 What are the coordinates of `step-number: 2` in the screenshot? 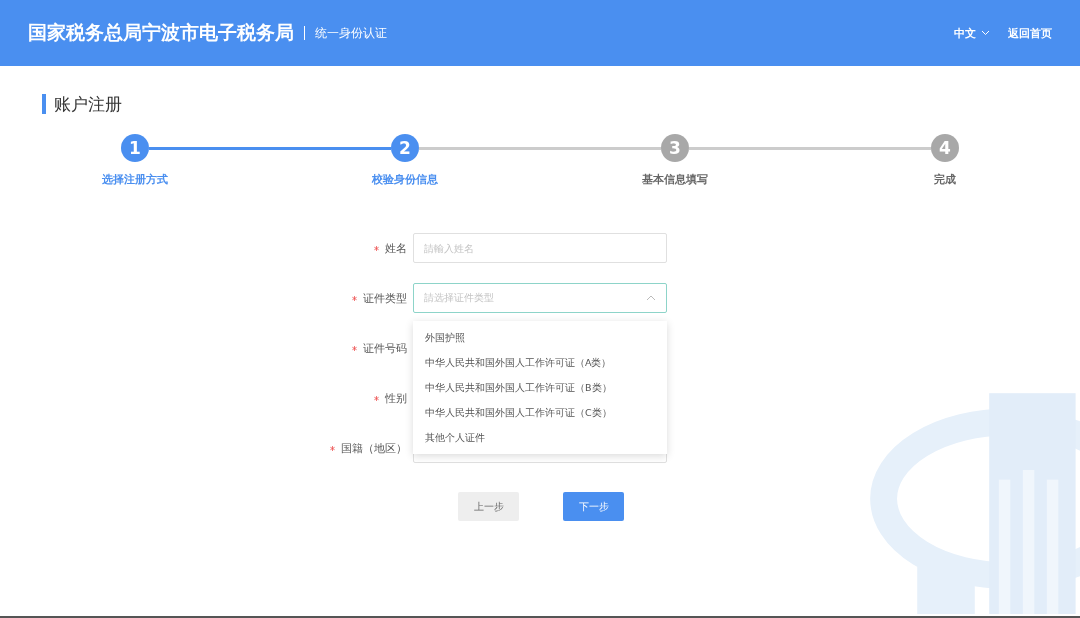 It's located at (405, 148).